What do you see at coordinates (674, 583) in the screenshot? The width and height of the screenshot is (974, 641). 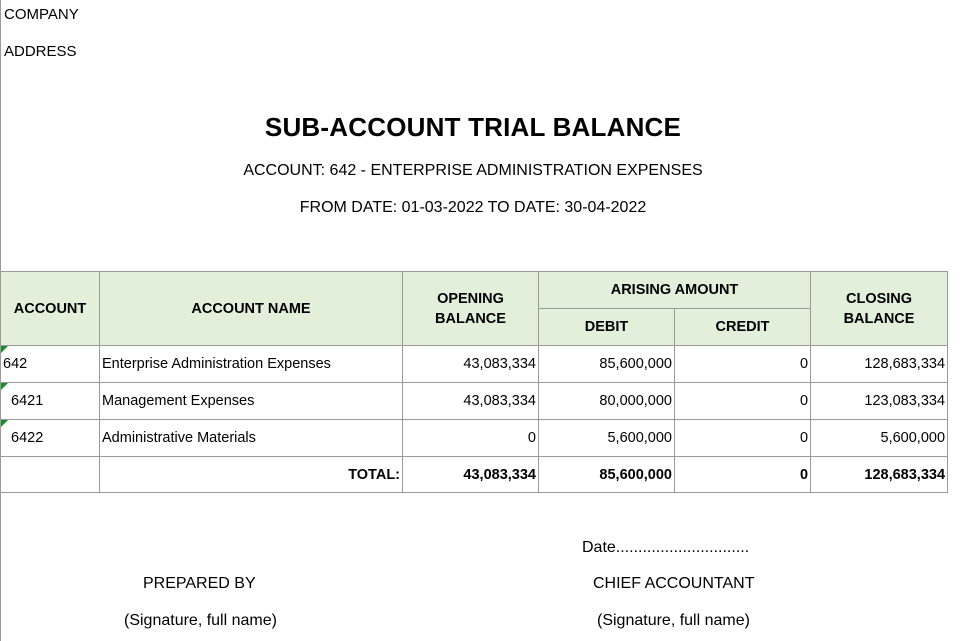 I see `chief-accountant-label: CHIEF ACCOUNTANT` at bounding box center [674, 583].